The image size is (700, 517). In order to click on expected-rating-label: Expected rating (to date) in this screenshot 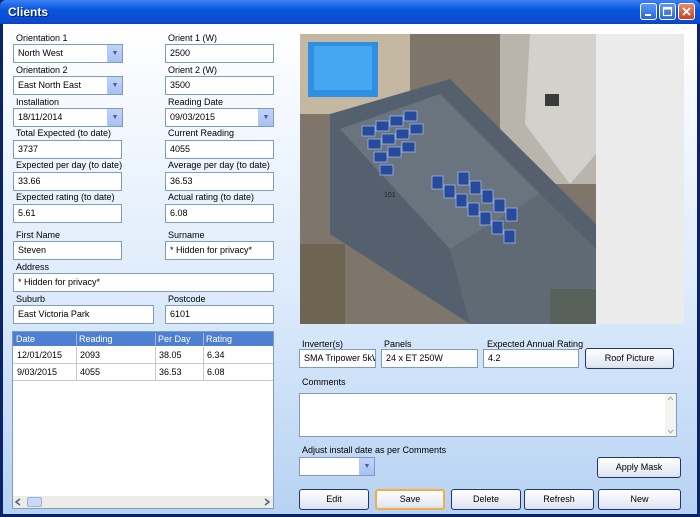, I will do `click(65, 197)`.